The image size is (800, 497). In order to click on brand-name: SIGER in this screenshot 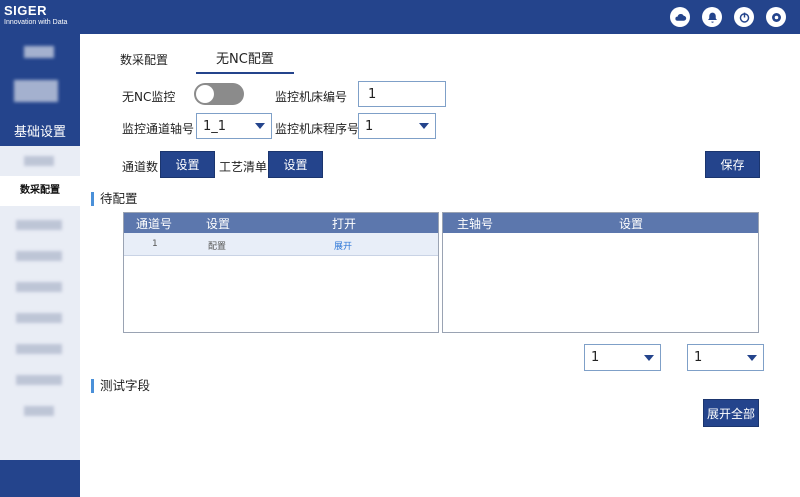, I will do `click(25, 10)`.